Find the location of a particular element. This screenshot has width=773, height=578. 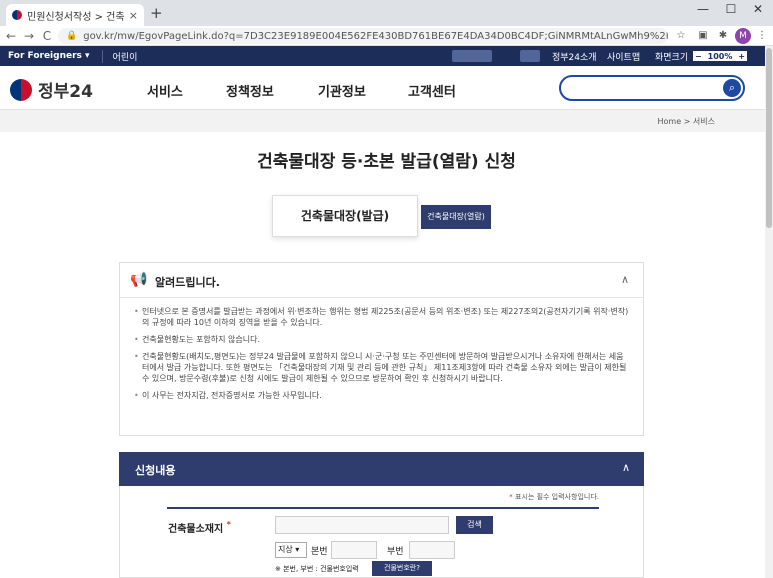

minimize-button: — is located at coordinates (703, 10).